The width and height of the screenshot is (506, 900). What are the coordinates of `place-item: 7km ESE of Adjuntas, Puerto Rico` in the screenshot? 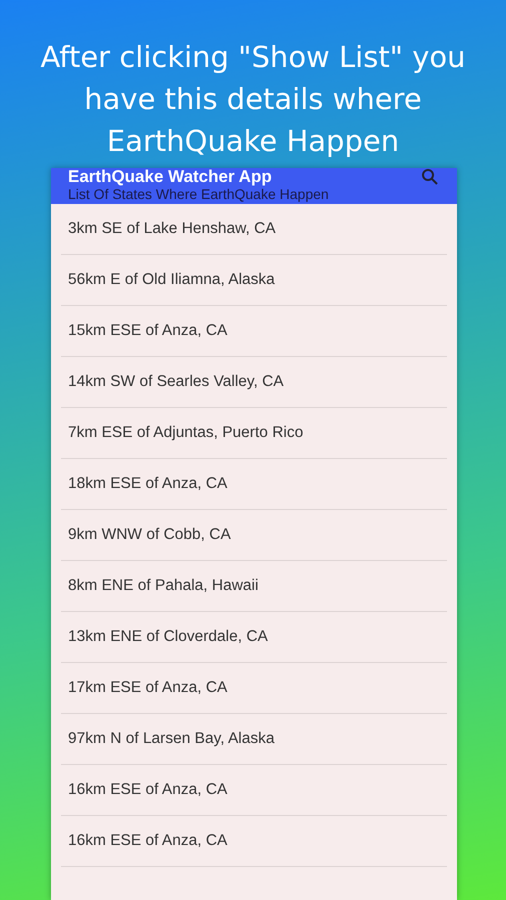 It's located at (182, 433).